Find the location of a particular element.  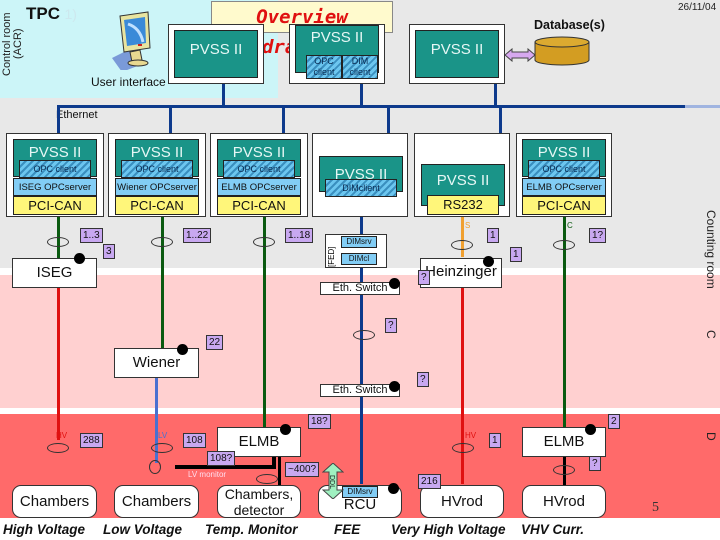

wiener-opc-server: Wiener OPCserver is located at coordinates (157, 187).